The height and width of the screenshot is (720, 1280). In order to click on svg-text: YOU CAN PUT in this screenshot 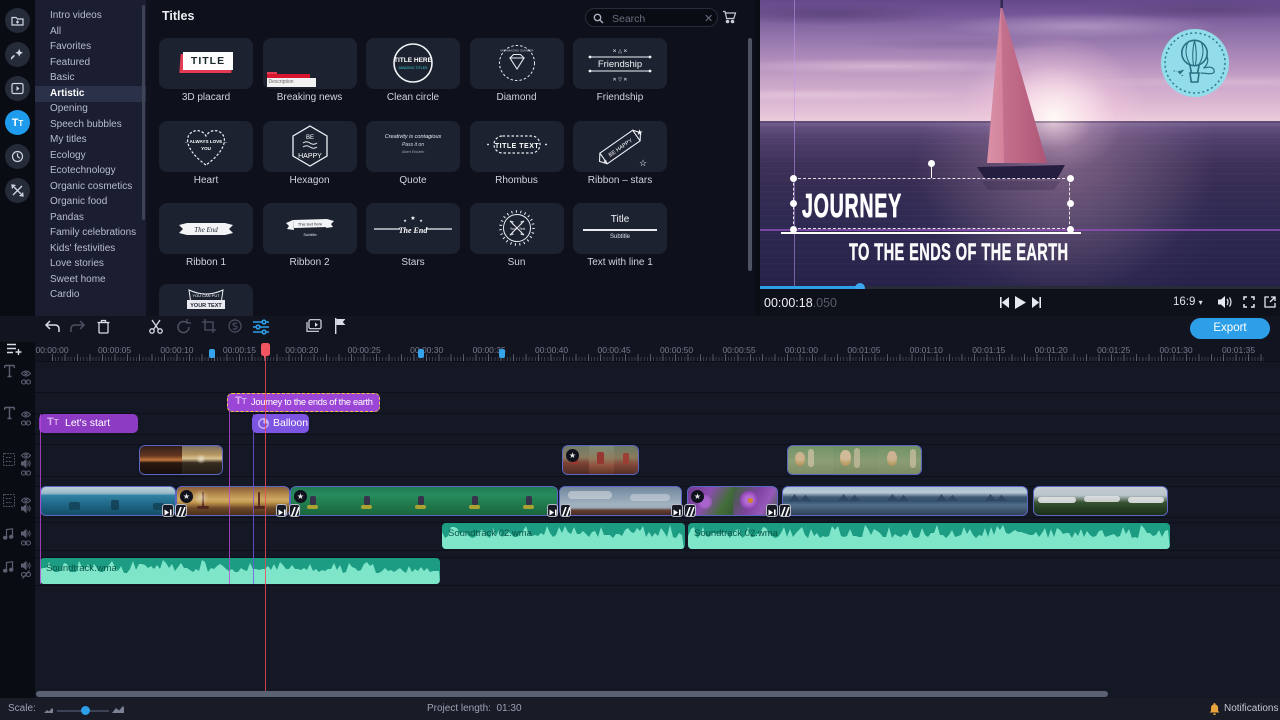, I will do `click(206, 295)`.